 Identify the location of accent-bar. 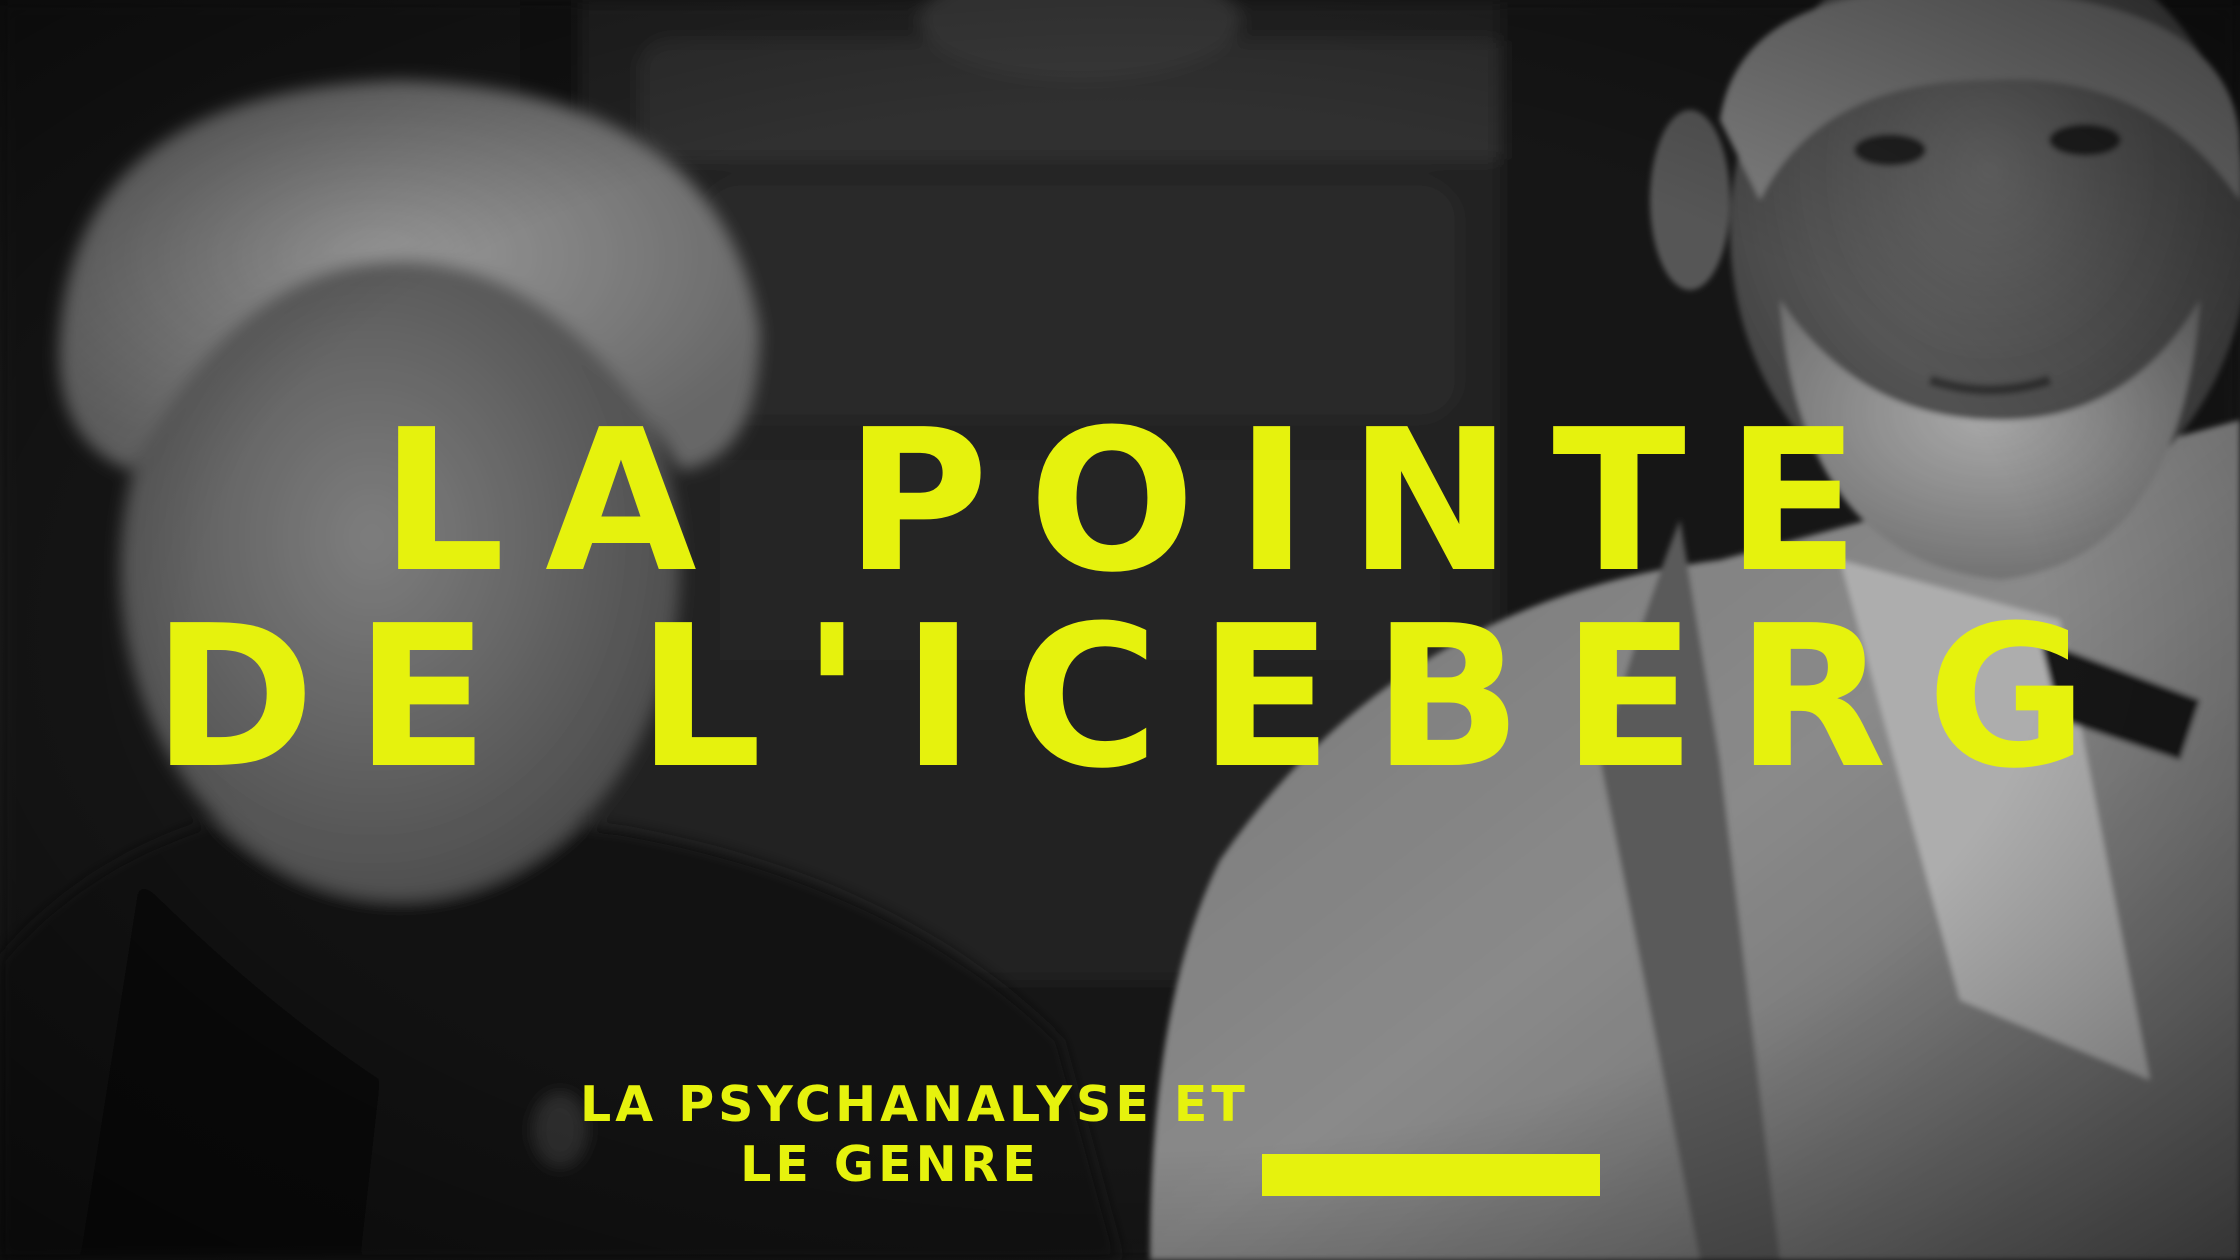
(1431, 1175).